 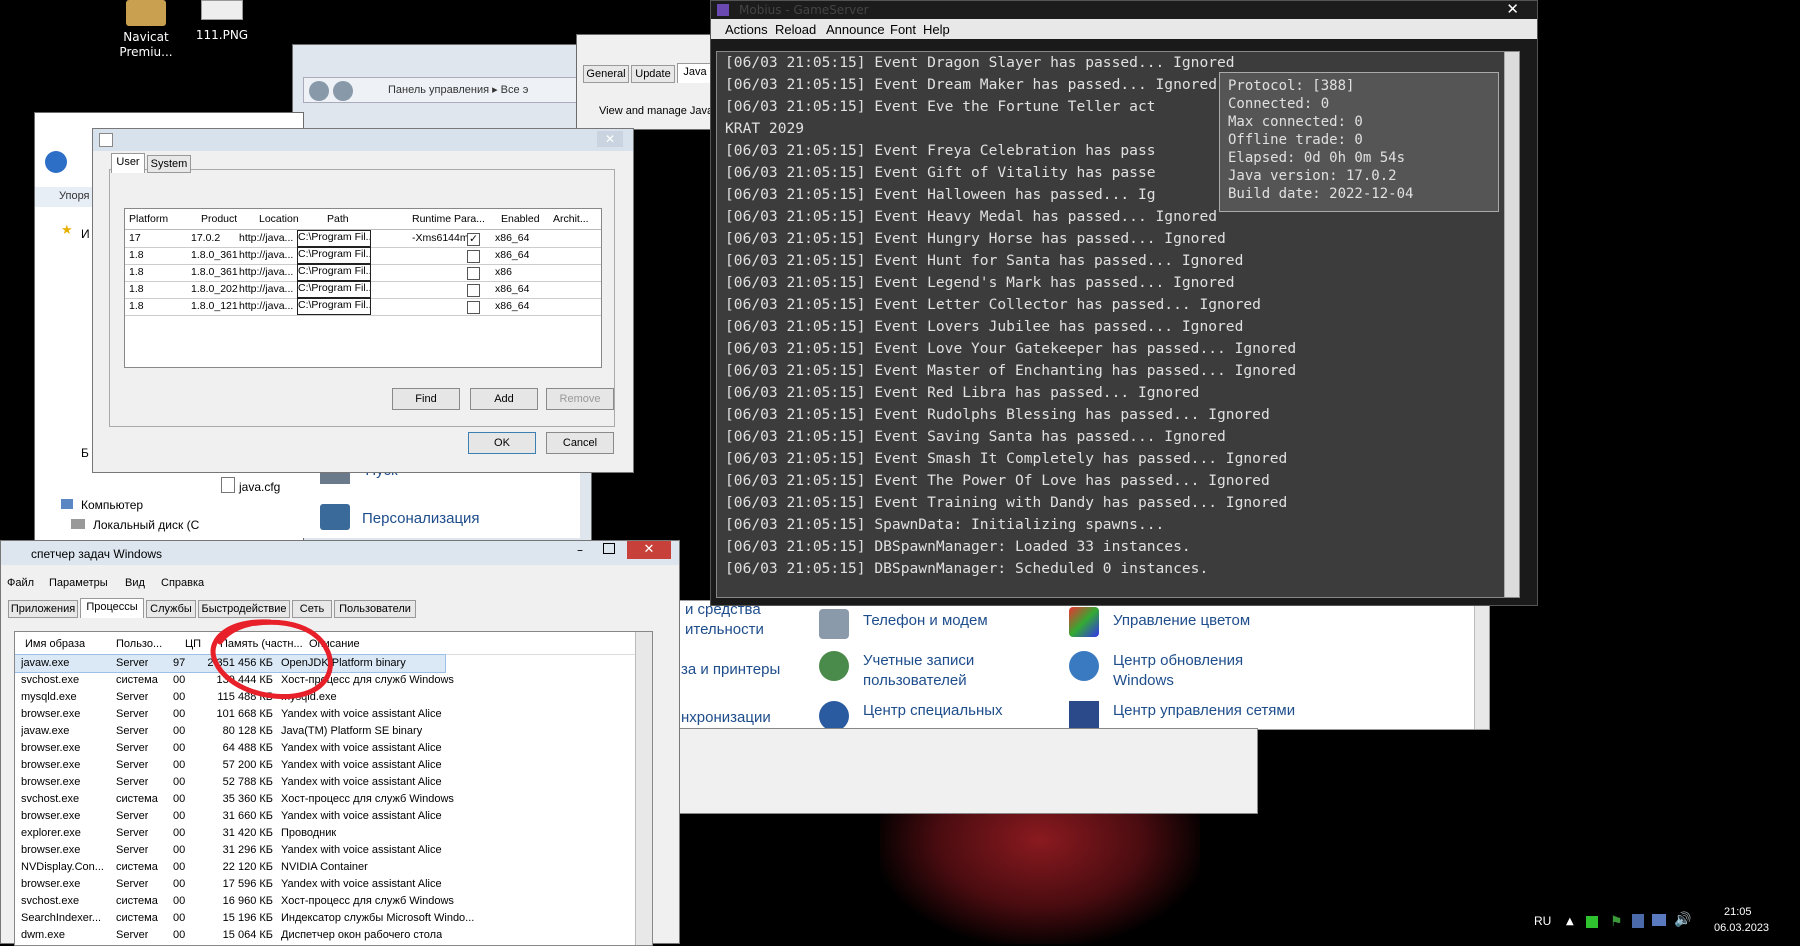 I want to click on col-image-name: Имя образа, so click(x=55, y=644).